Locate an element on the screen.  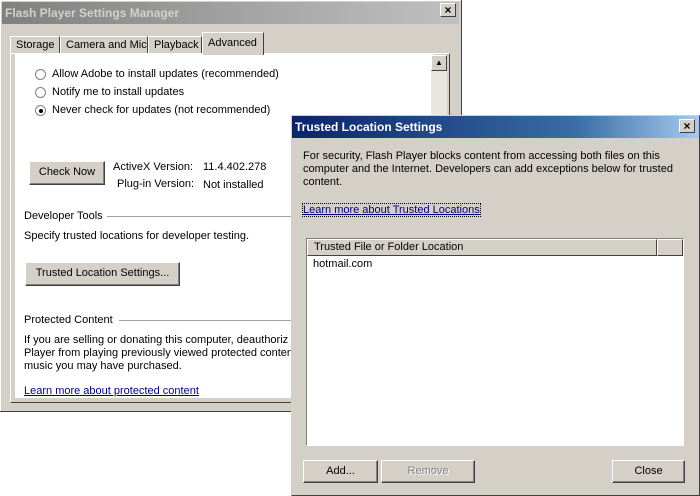
list-item: hotmail.com is located at coordinates (342, 264).